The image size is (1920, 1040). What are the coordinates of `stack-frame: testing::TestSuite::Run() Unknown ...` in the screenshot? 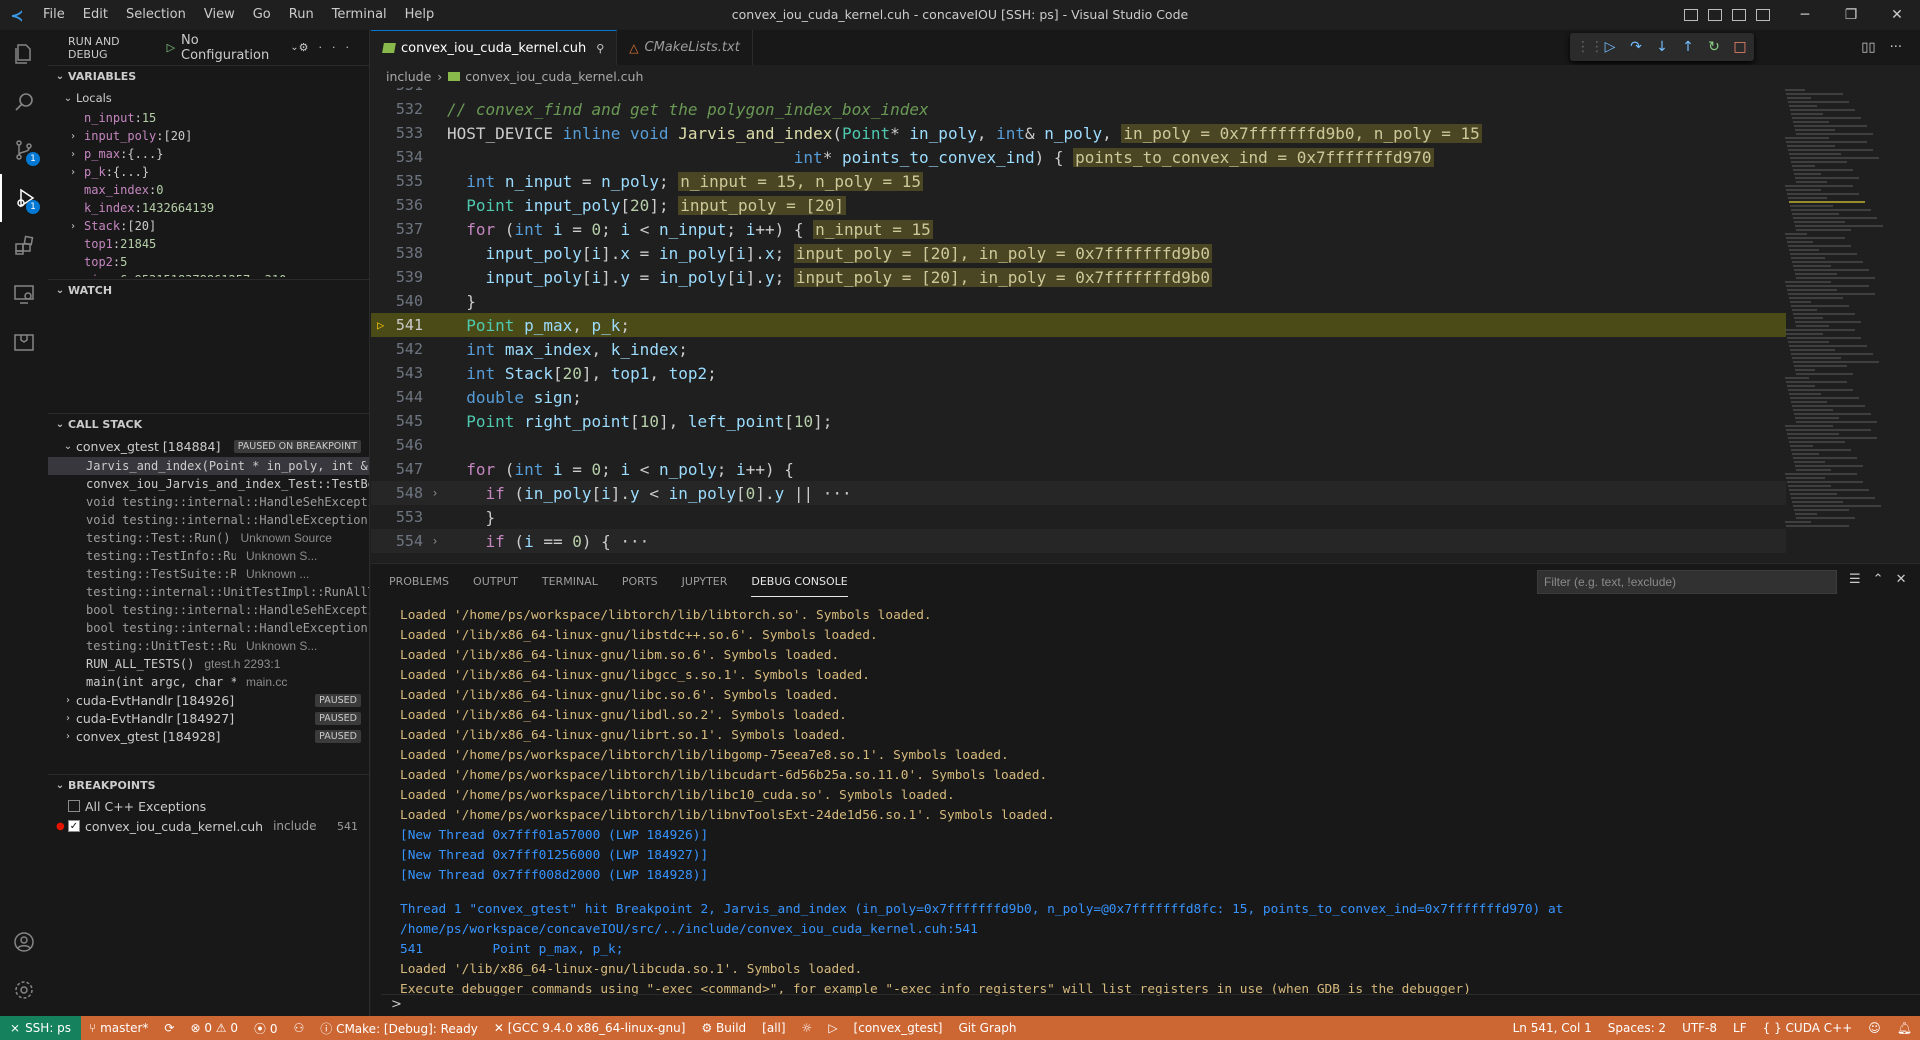 It's located at (208, 574).